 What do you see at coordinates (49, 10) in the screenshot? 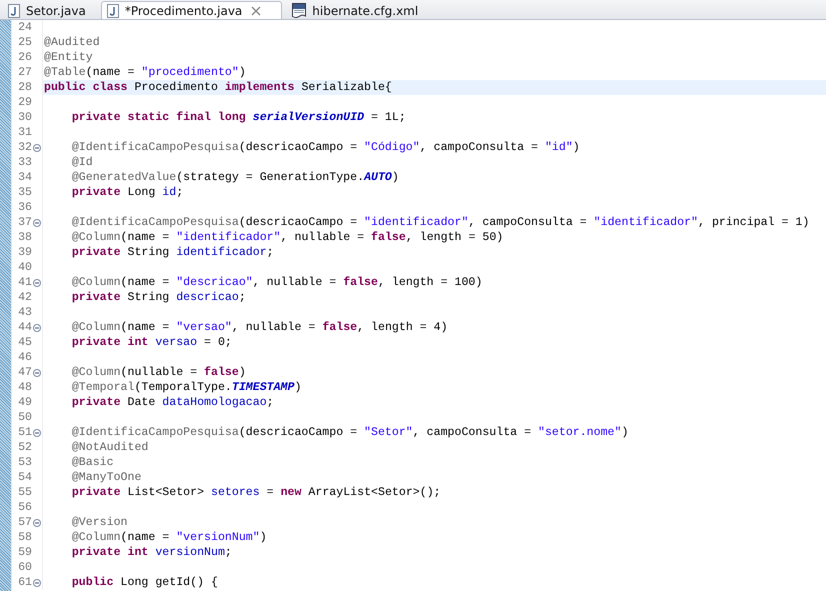
I see `editor-tab: Setor.java` at bounding box center [49, 10].